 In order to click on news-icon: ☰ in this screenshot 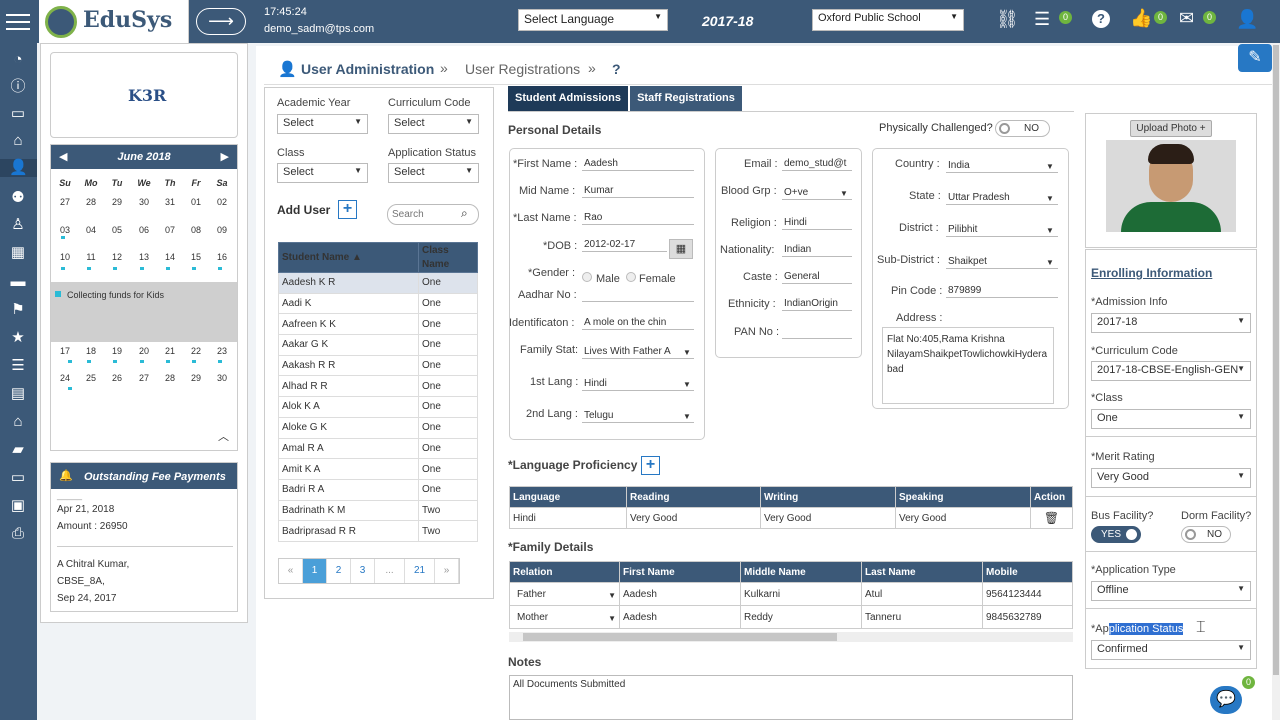, I will do `click(1042, 19)`.